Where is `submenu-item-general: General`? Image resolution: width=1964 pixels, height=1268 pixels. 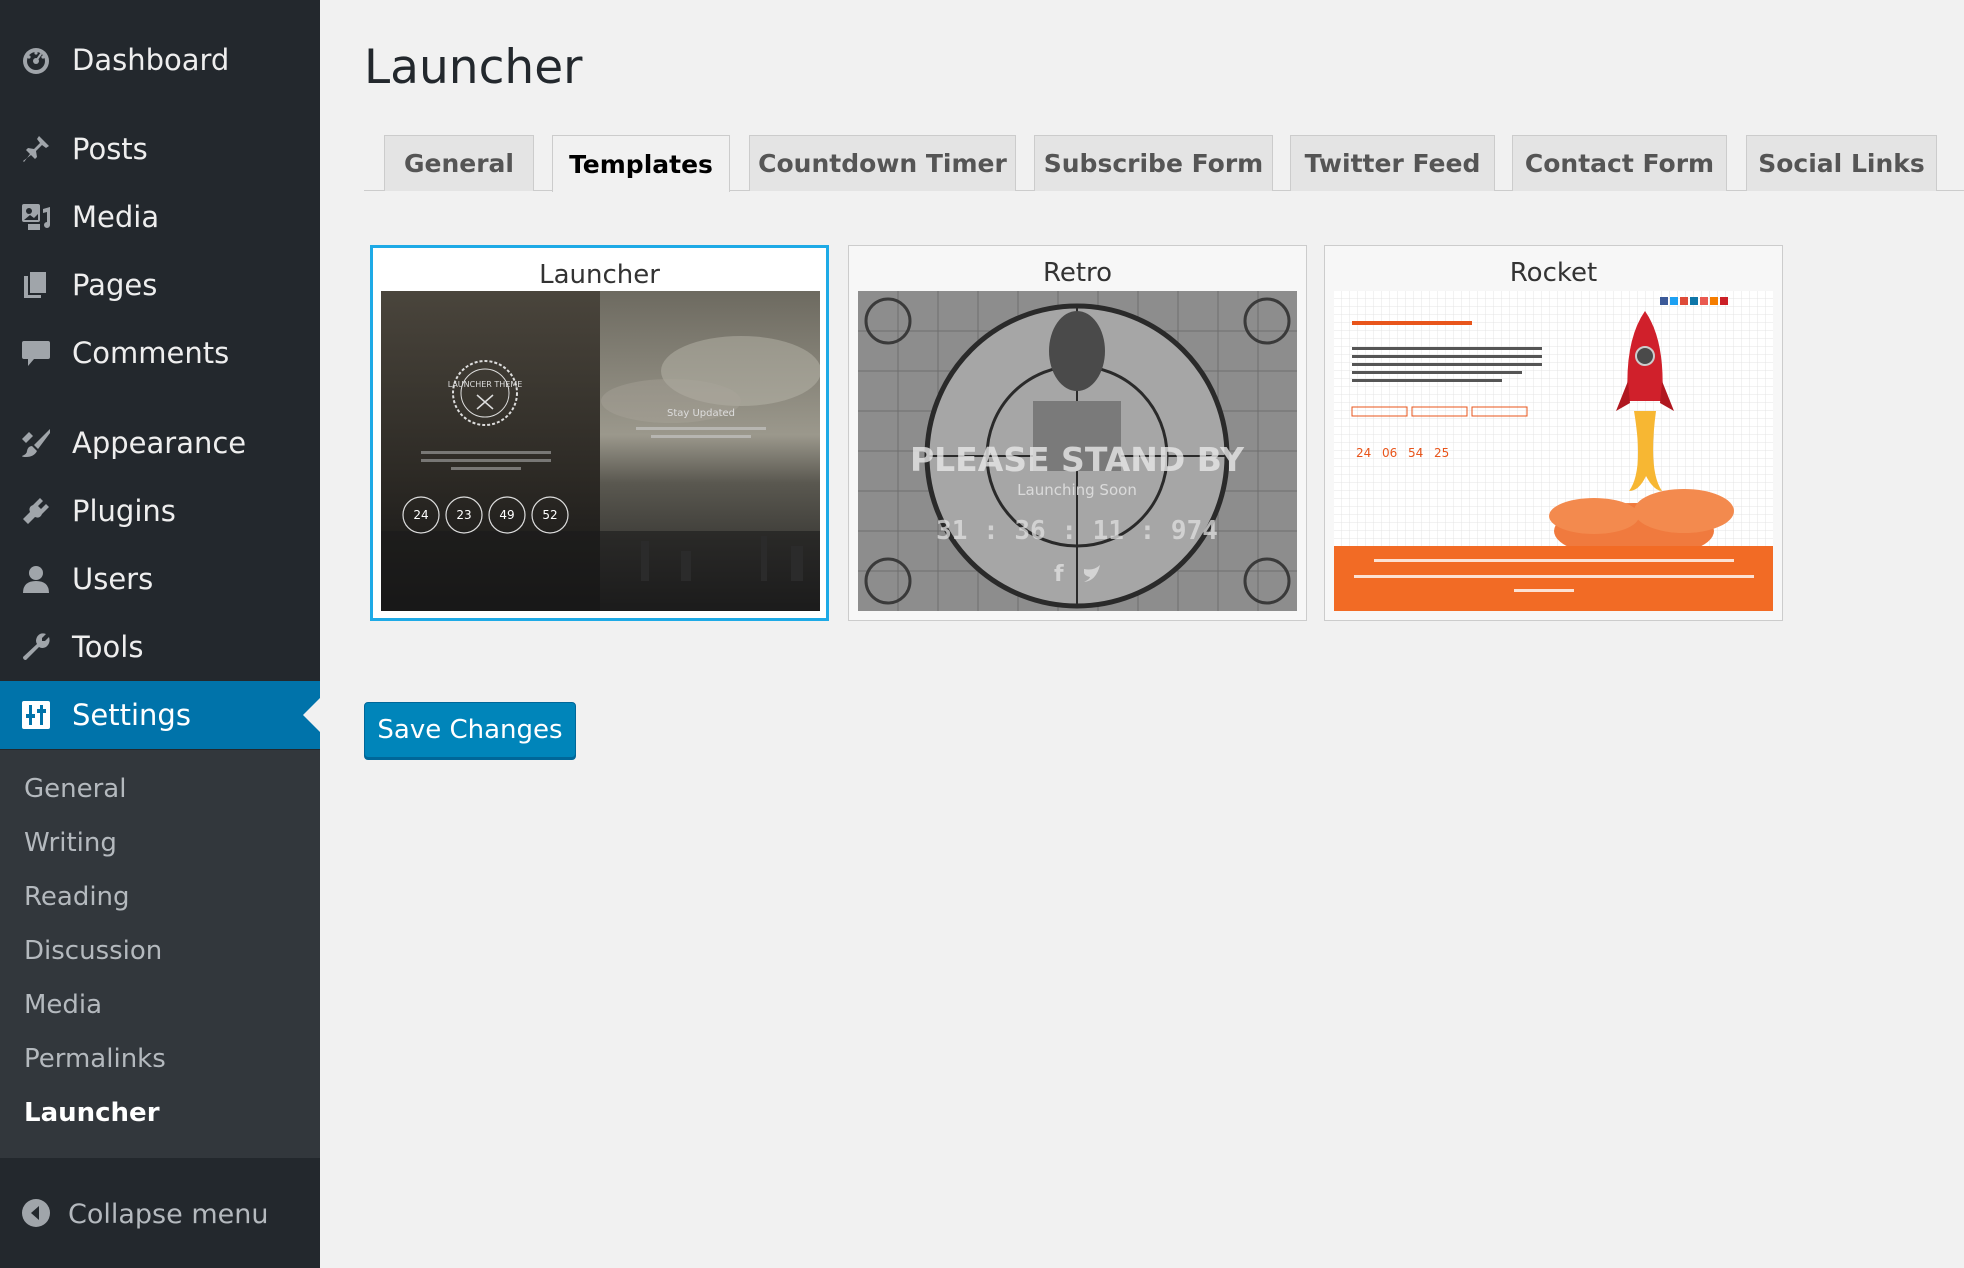
submenu-item-general: General is located at coordinates (75, 789).